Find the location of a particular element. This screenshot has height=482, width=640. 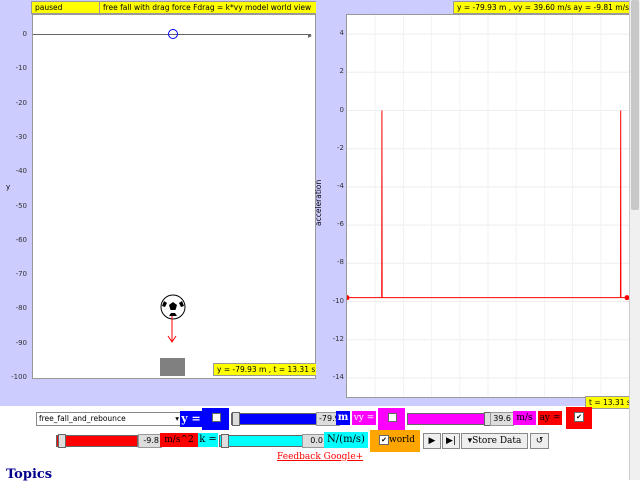

sim-select: free_fall_and_rebounce ▾ is located at coordinates (109, 419).